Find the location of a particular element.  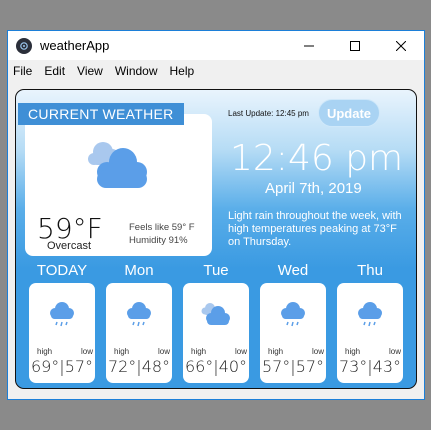

maximize-button is located at coordinates (355, 46).